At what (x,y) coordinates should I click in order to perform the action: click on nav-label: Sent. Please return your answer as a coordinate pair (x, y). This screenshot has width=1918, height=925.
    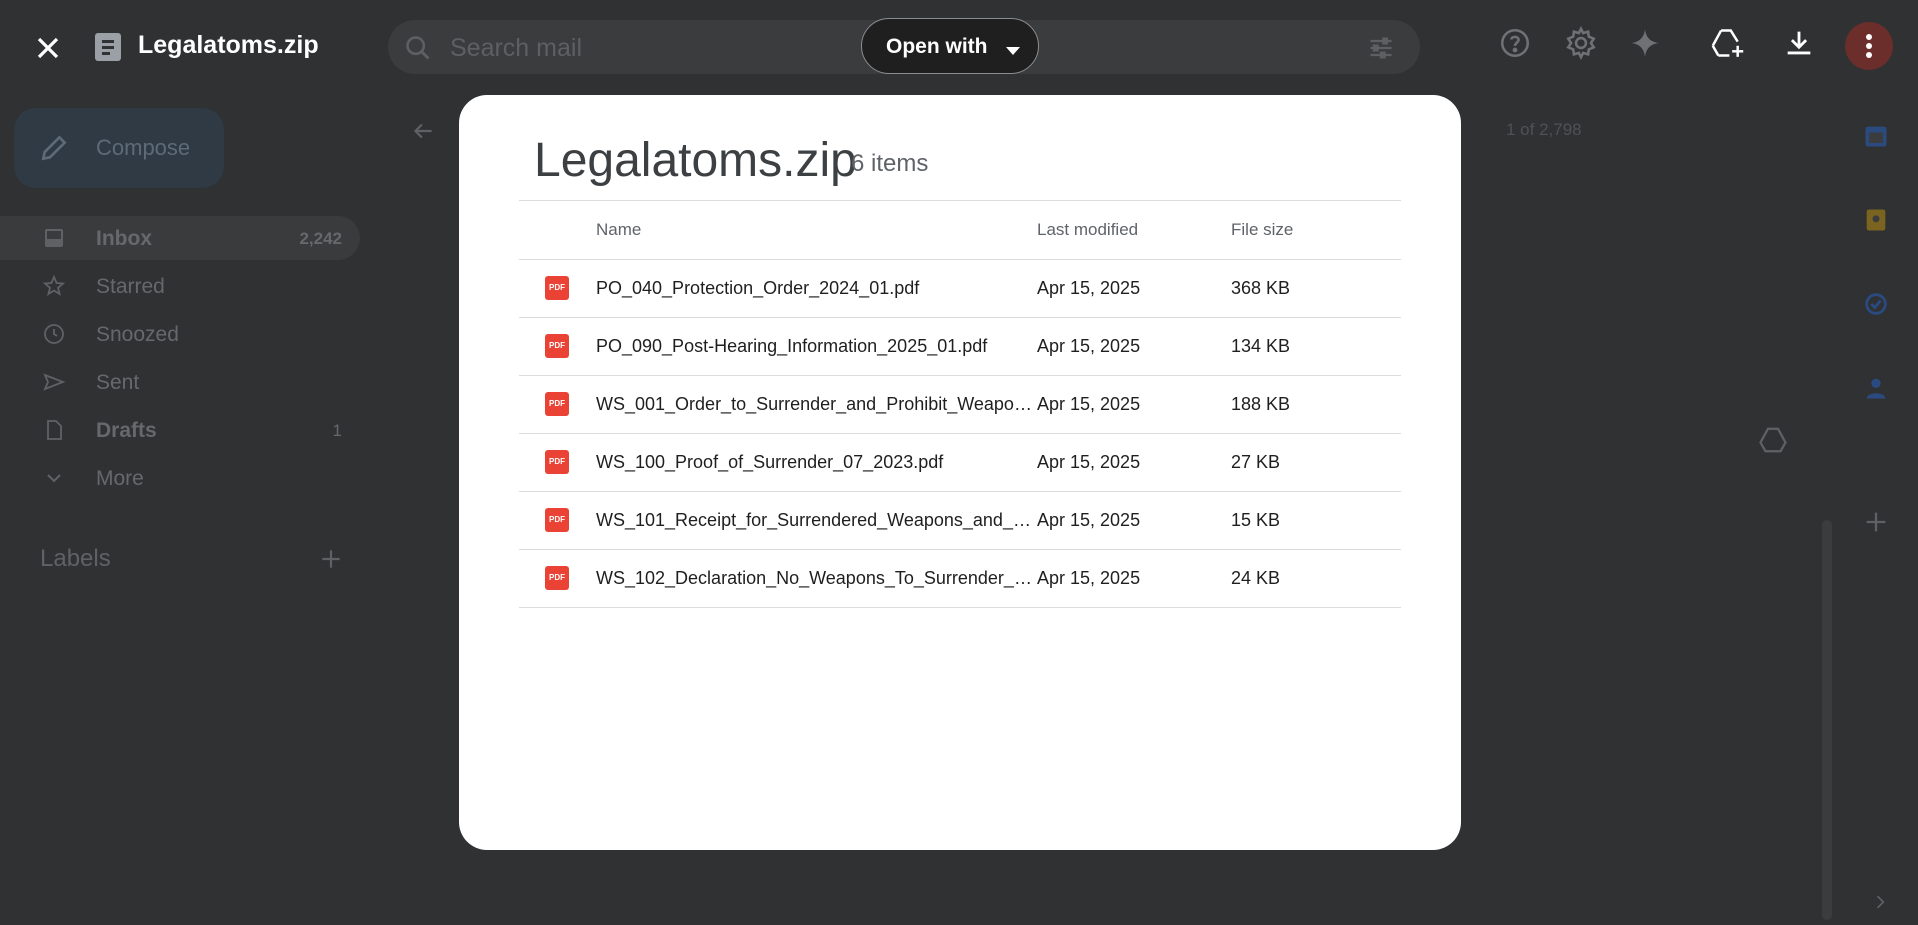
    Looking at the image, I should click on (118, 382).